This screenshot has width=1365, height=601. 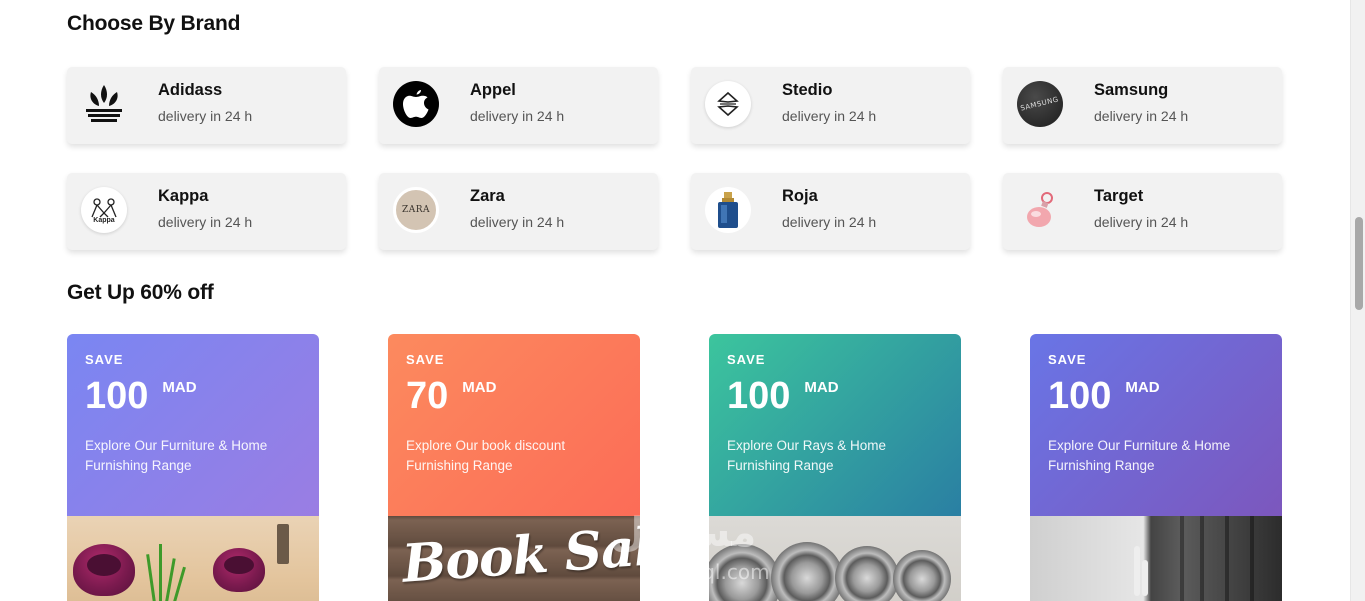 I want to click on kappa-logo-icon: Kappa, so click(x=104, y=210).